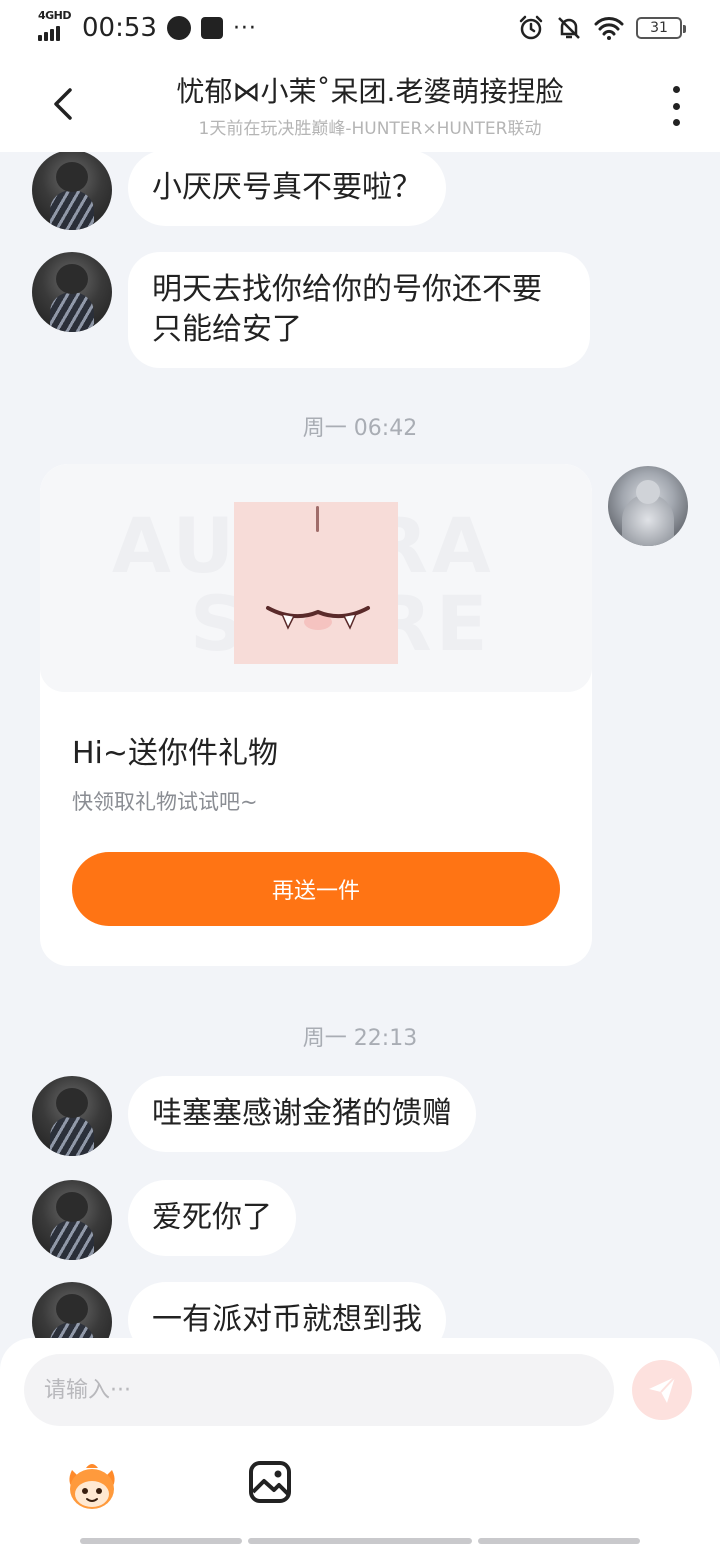 This screenshot has height=1544, width=720. What do you see at coordinates (360, 1038) in the screenshot?
I see `timestamp: 周一 22:13` at bounding box center [360, 1038].